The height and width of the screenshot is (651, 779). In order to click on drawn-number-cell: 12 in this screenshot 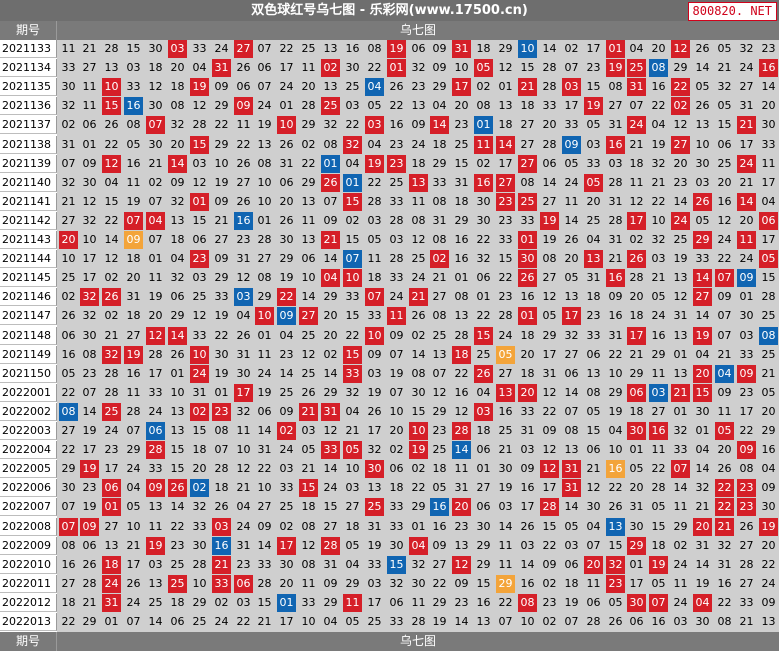, I will do `click(111, 164)`.